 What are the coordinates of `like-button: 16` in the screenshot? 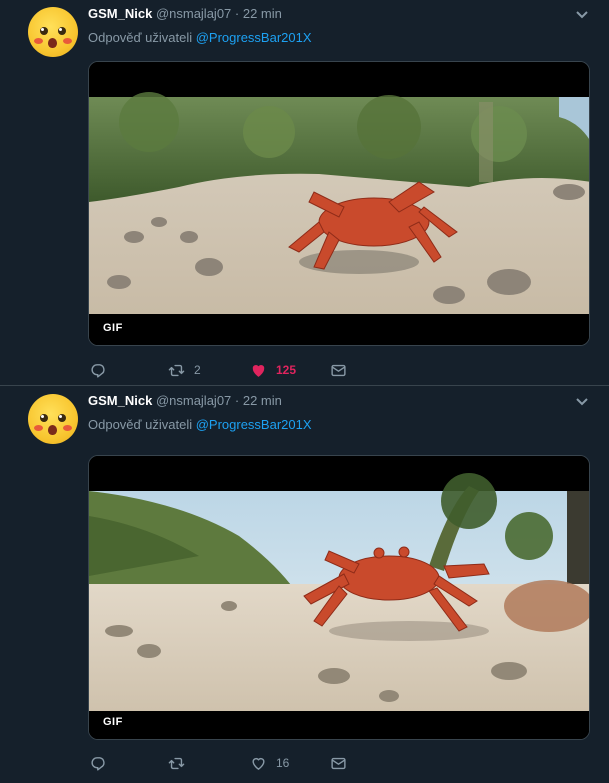 It's located at (269, 763).